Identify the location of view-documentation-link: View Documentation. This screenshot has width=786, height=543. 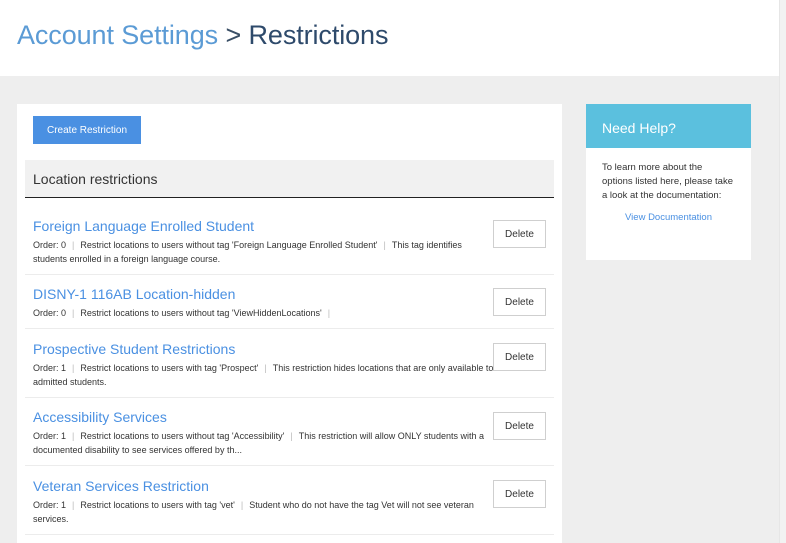
(668, 217).